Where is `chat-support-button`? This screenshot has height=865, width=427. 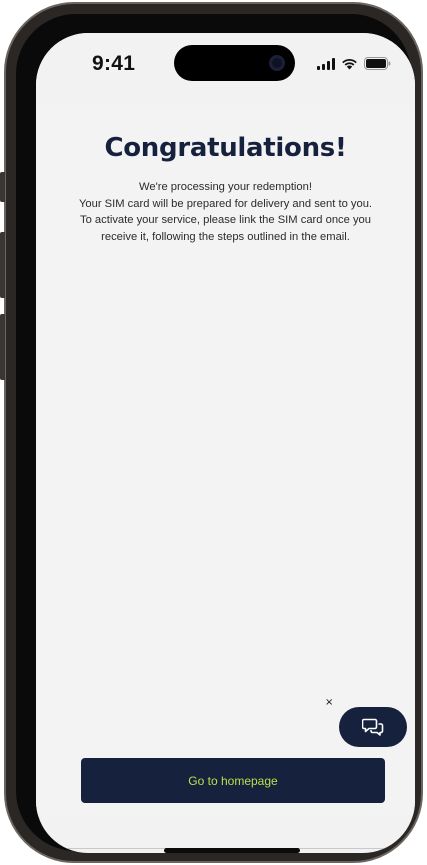
chat-support-button is located at coordinates (373, 727).